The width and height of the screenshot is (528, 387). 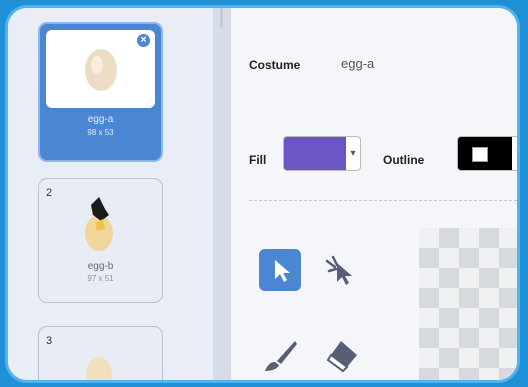 I want to click on egg-b-image, so click(x=99, y=224).